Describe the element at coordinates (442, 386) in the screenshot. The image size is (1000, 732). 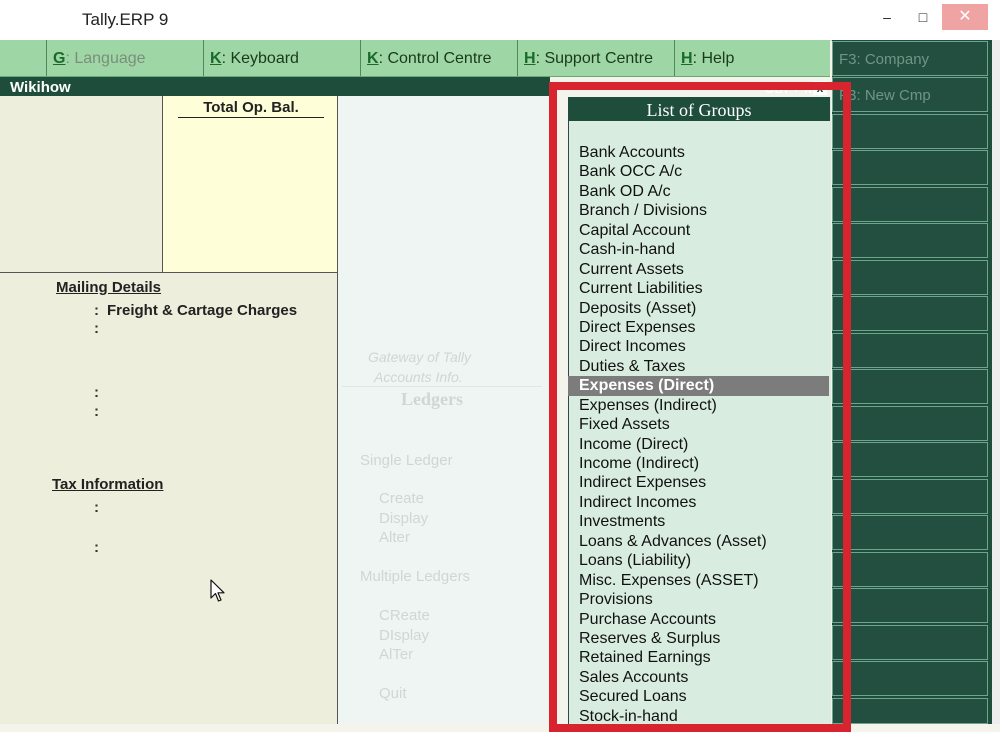
I see `gateway-divider` at that location.